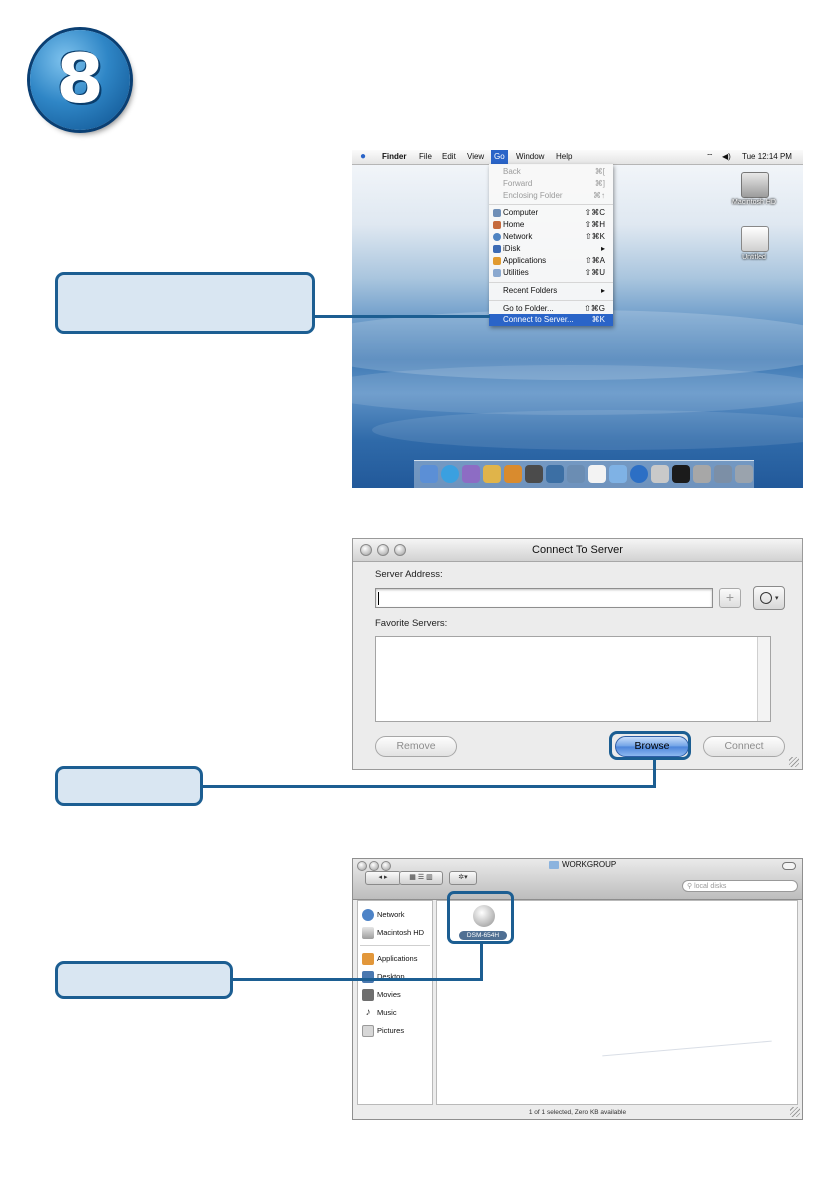 The width and height of the screenshot is (840, 1192). What do you see at coordinates (639, 474) in the screenshot?
I see `quicktime-dock-icon` at bounding box center [639, 474].